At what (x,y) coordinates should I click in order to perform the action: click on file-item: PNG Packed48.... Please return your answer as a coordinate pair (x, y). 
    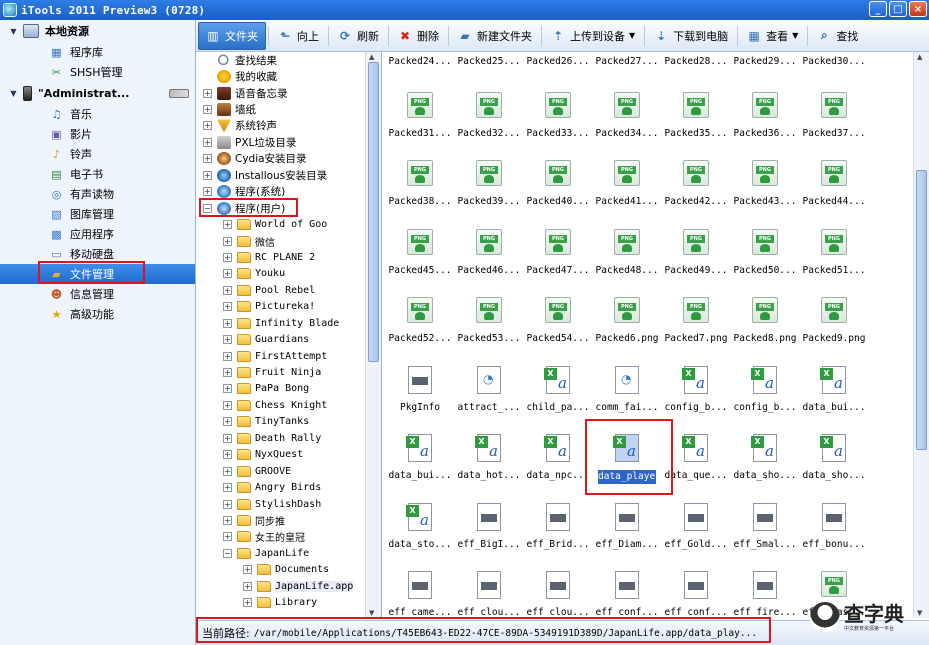
    Looking at the image, I should click on (627, 263).